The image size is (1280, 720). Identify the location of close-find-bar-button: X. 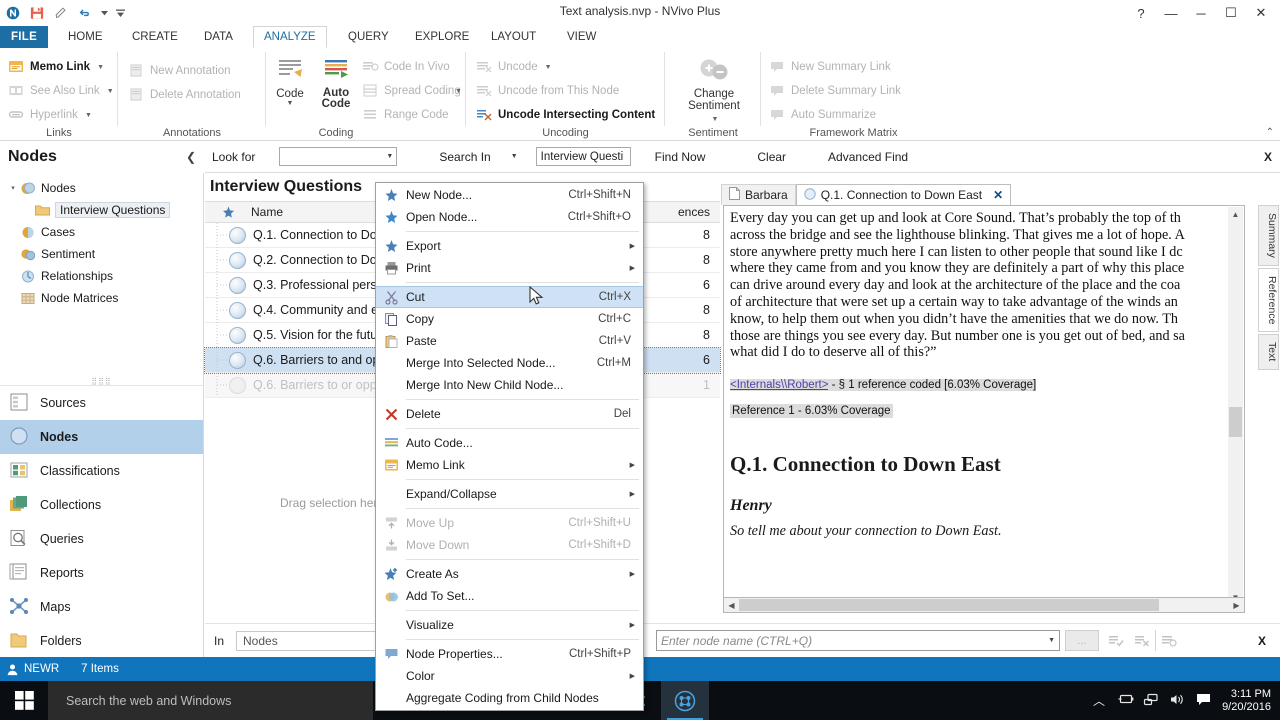
(1268, 157).